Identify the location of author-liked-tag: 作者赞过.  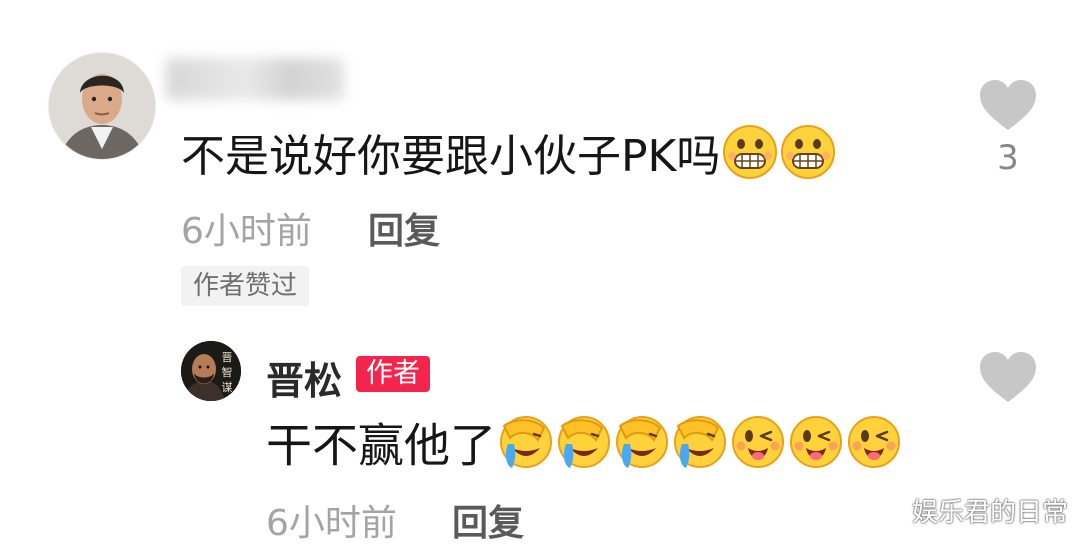
(245, 286).